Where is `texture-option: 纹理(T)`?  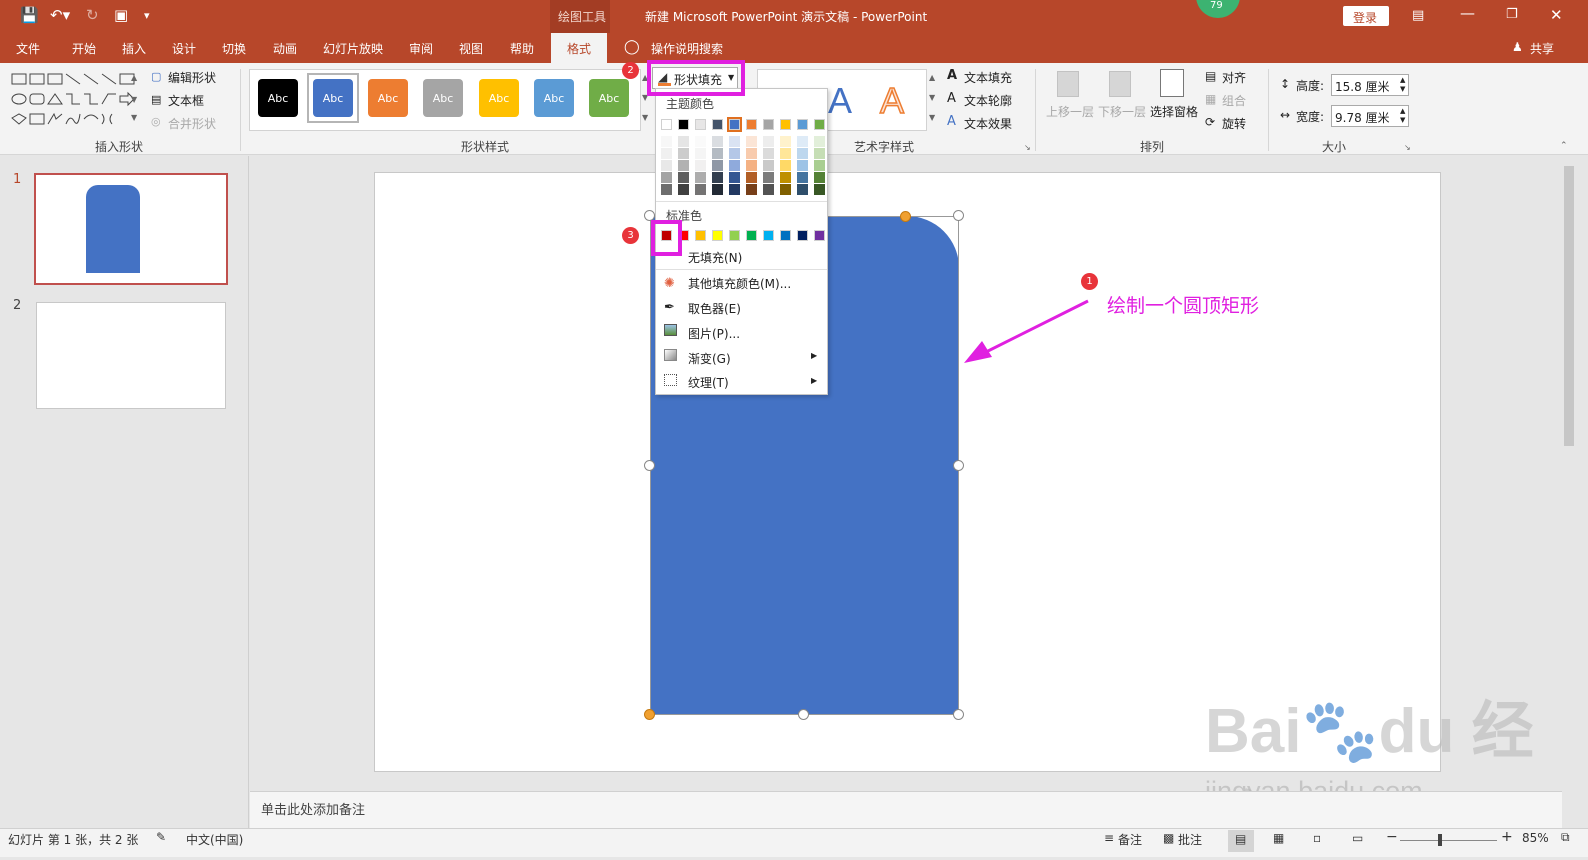 texture-option: 纹理(T) is located at coordinates (708, 382).